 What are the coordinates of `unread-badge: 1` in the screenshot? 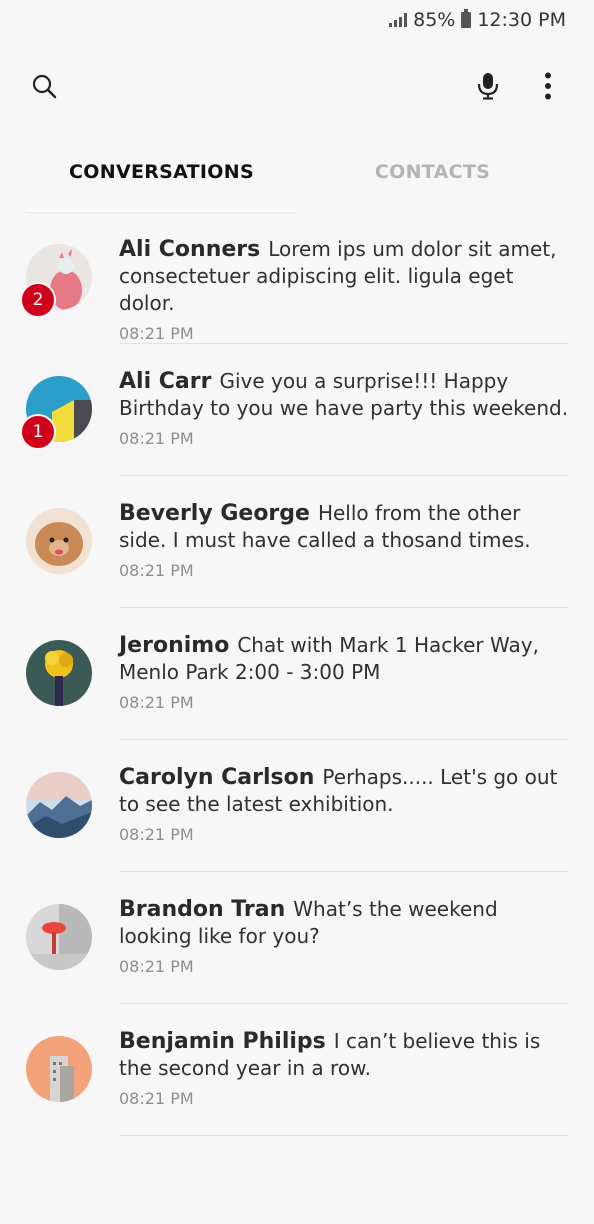 It's located at (38, 432).